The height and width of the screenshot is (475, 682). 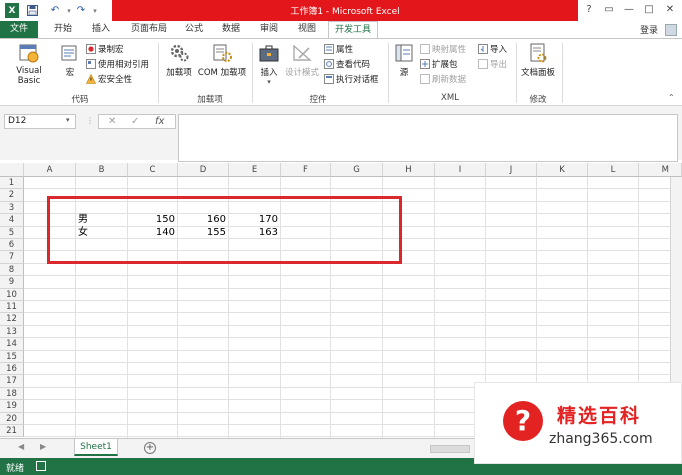 I want to click on sheet-tab-sheet1: Sheet1, so click(x=96, y=447).